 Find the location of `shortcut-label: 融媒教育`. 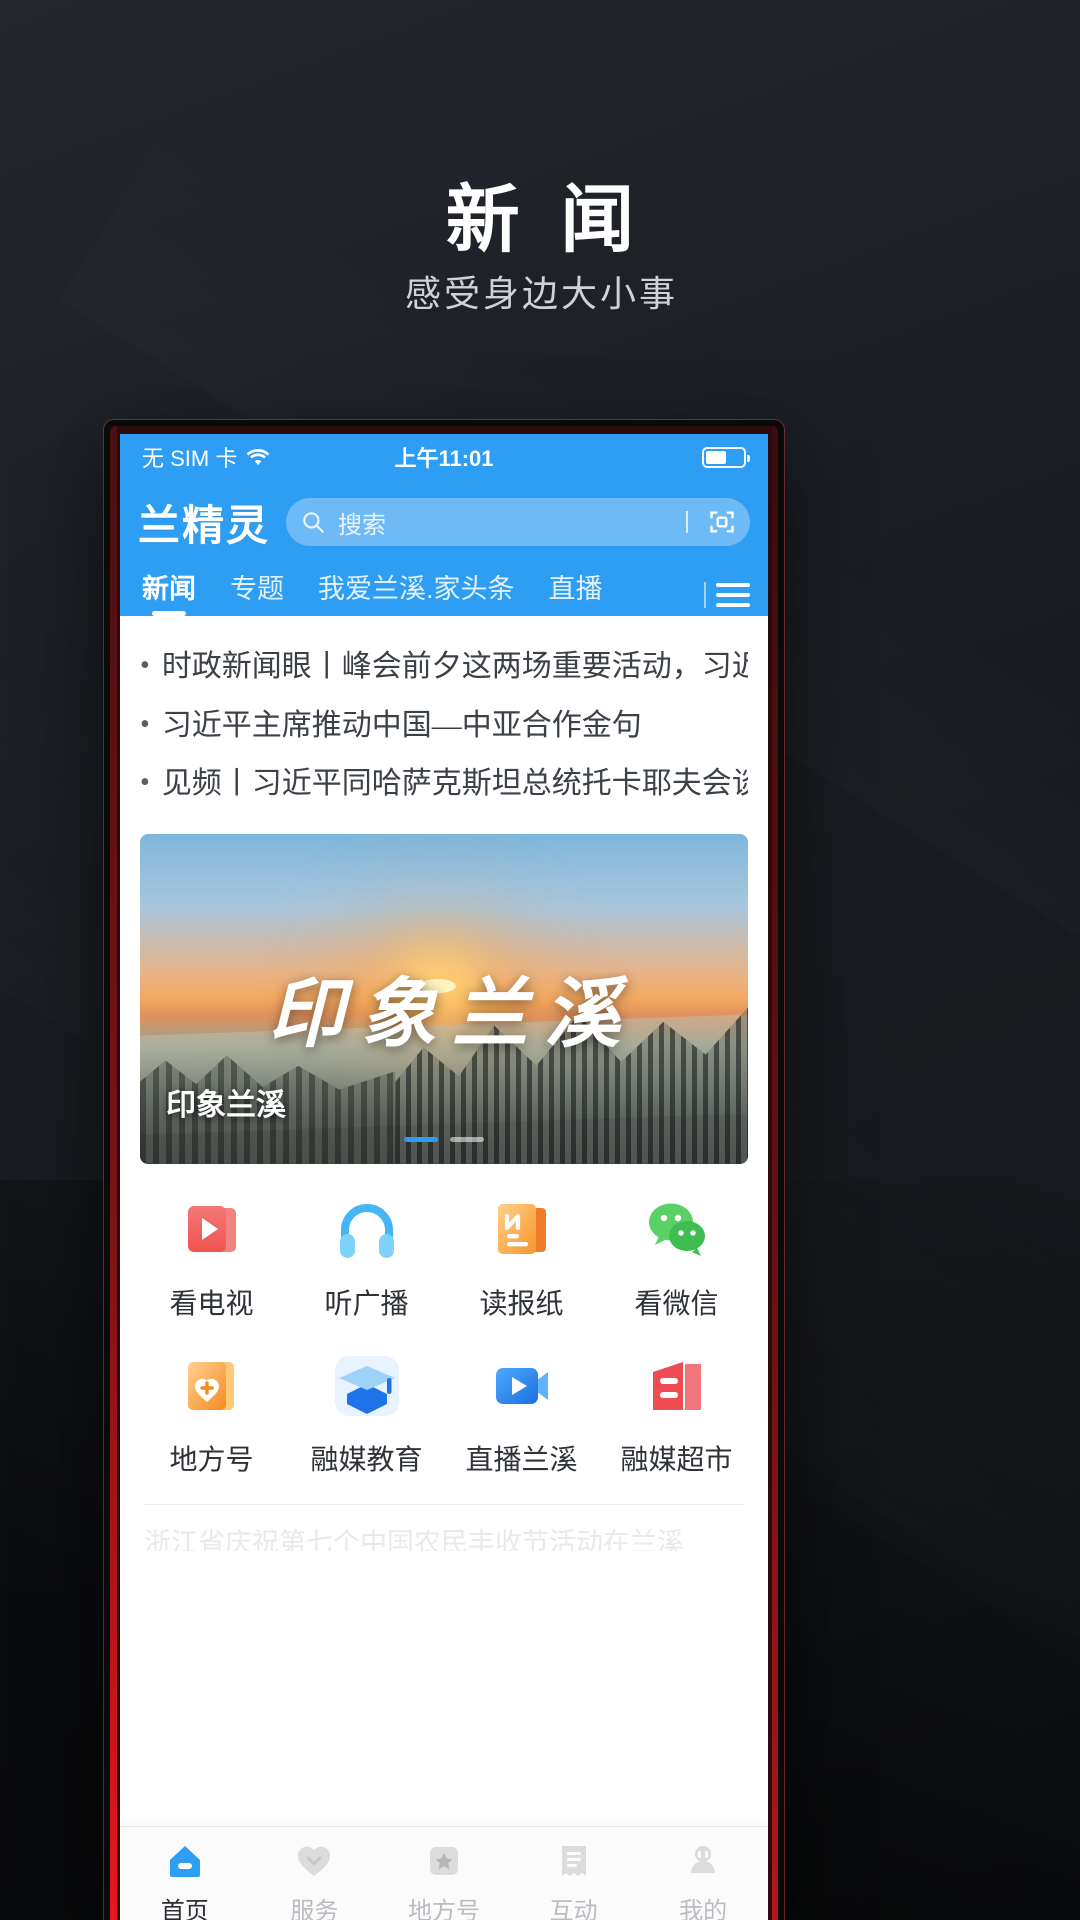

shortcut-label: 融媒教育 is located at coordinates (366, 1460).